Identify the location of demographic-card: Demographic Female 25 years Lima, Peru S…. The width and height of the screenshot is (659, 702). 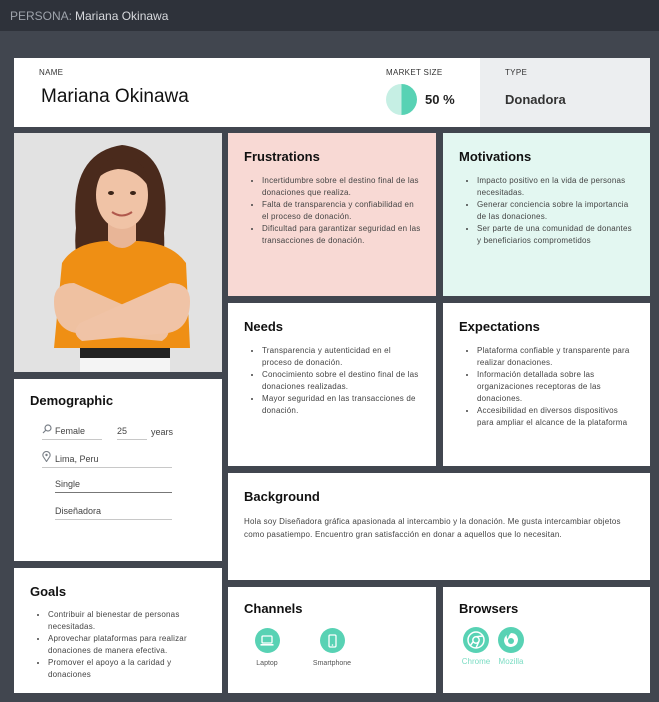
(118, 470).